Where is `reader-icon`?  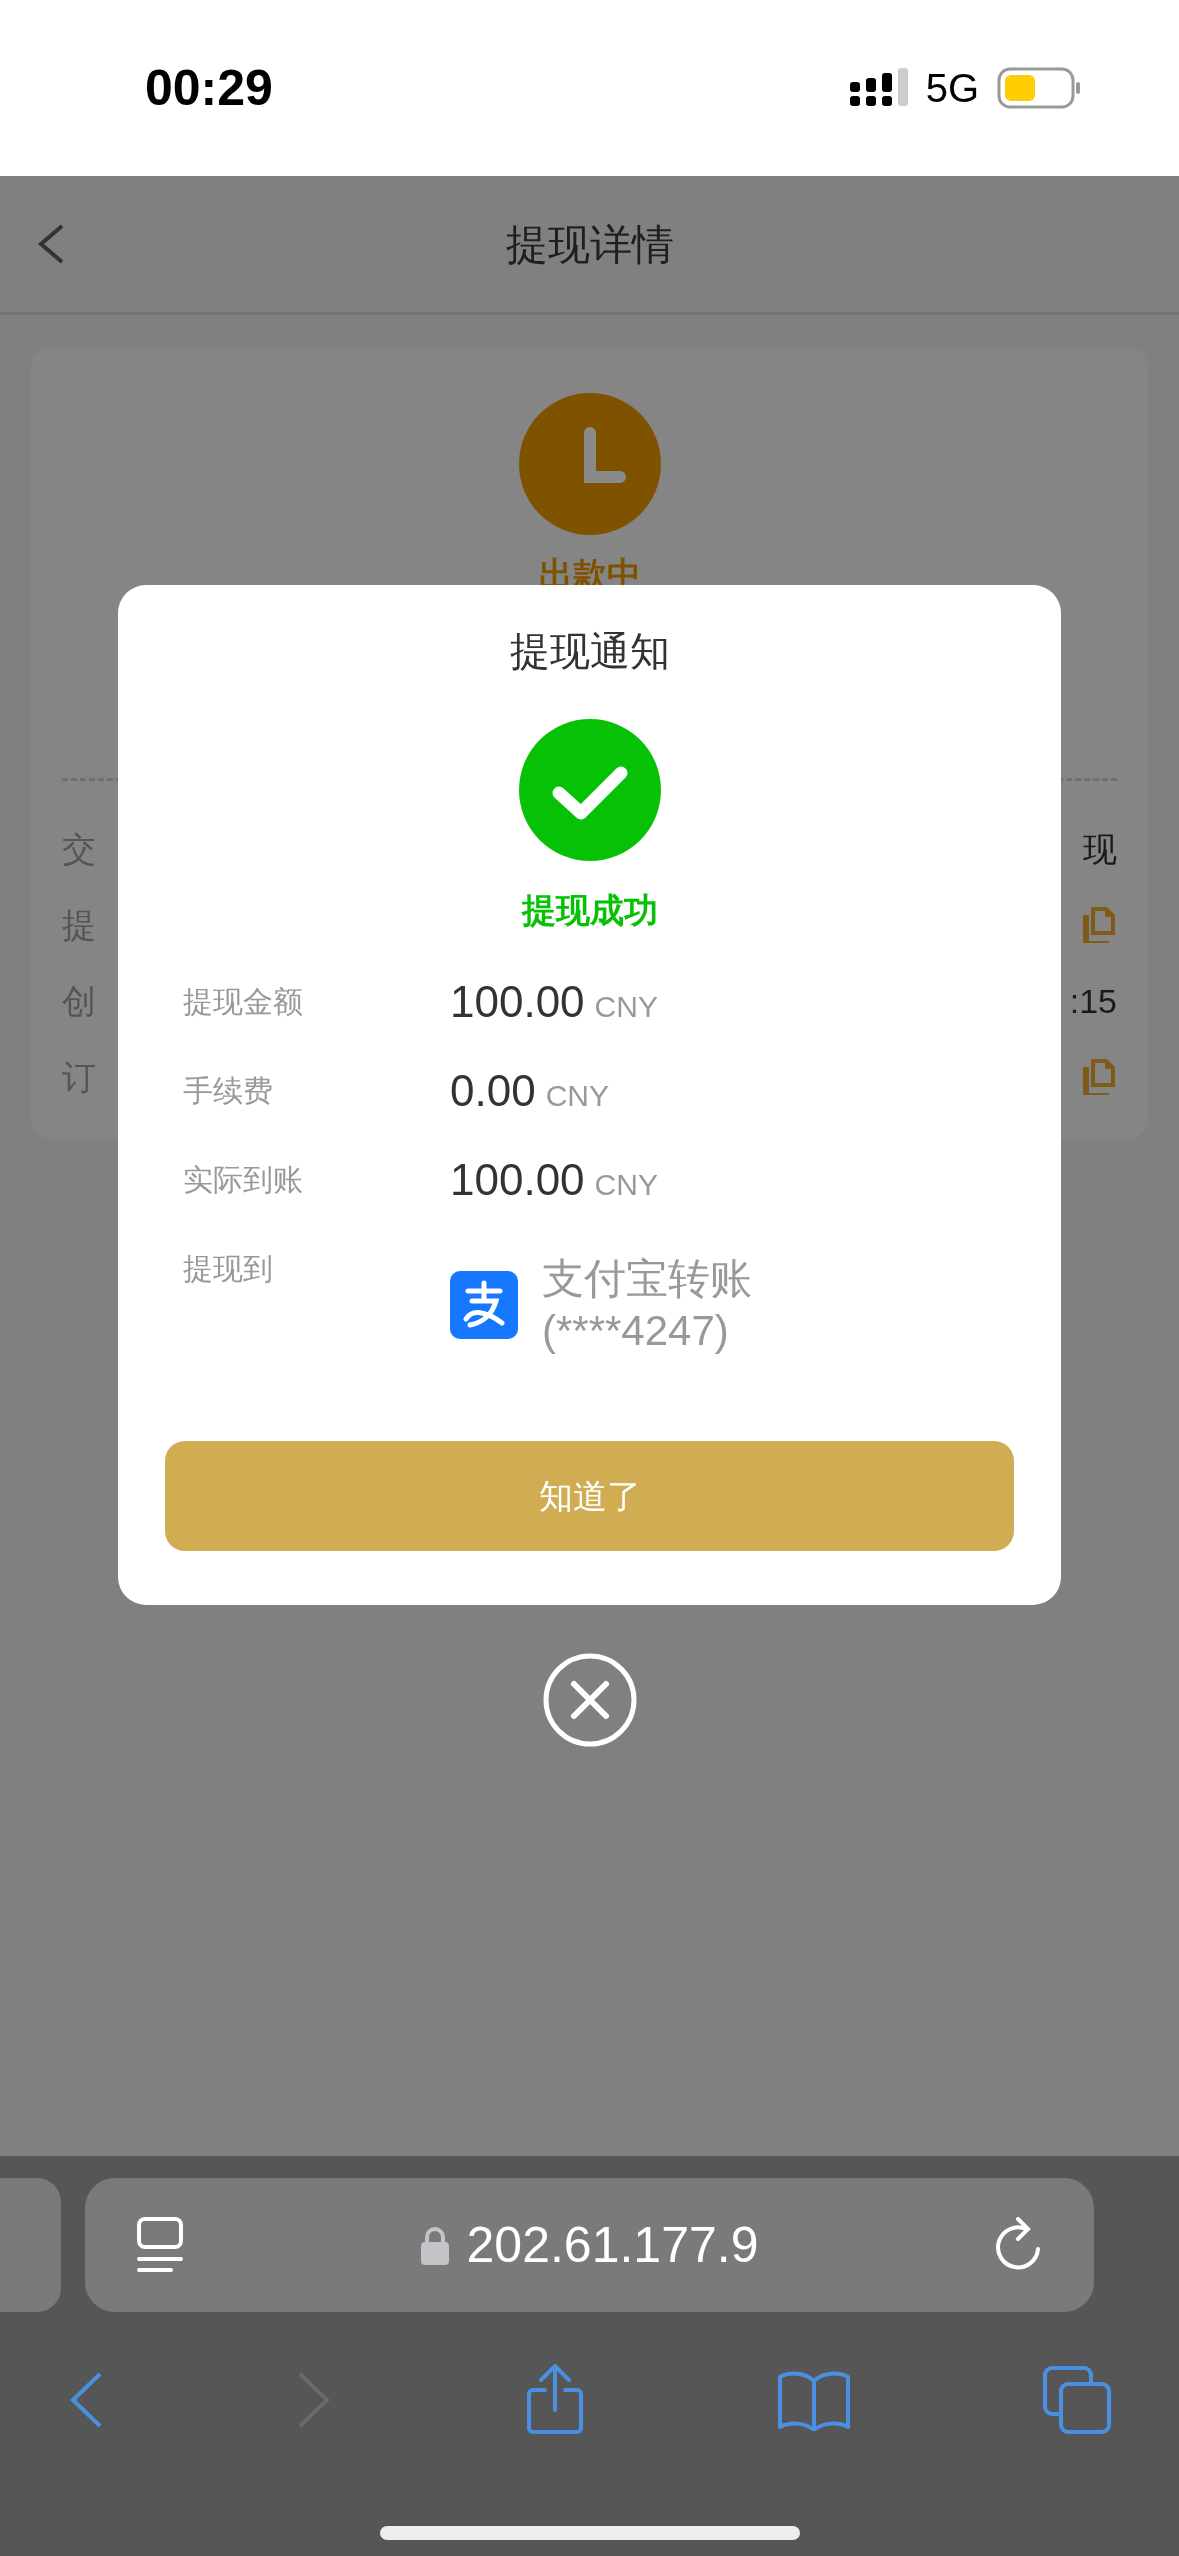
reader-icon is located at coordinates (160, 2245).